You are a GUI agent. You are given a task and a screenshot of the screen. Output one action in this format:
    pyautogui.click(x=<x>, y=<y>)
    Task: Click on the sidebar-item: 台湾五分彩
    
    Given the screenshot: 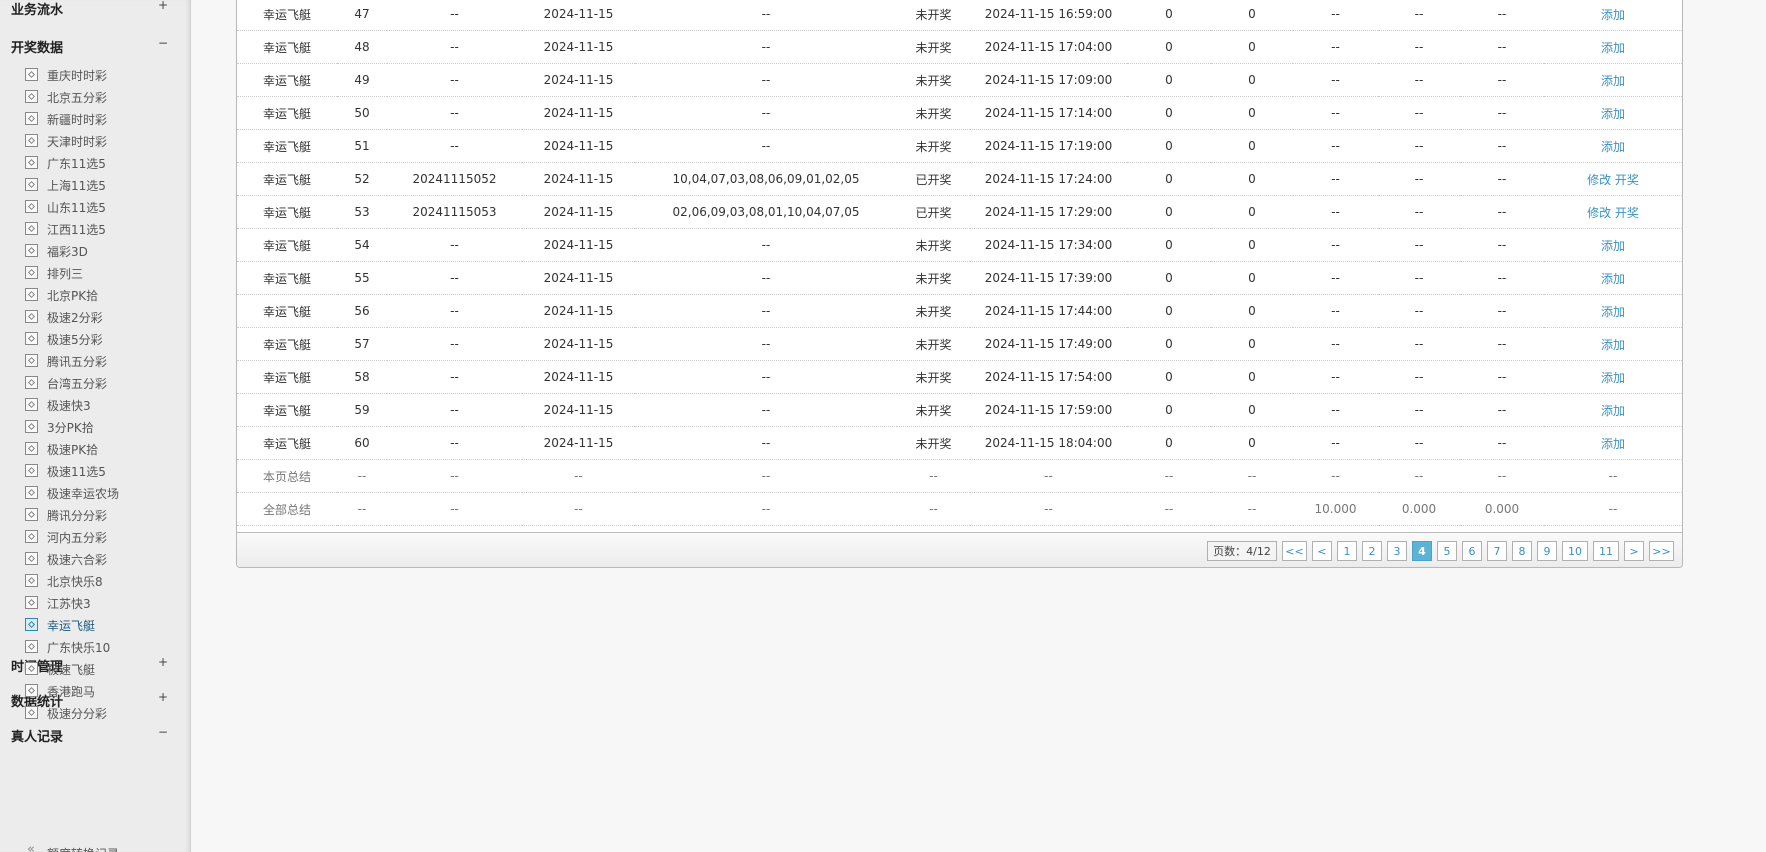 What is the action you would take?
    pyautogui.click(x=105, y=383)
    